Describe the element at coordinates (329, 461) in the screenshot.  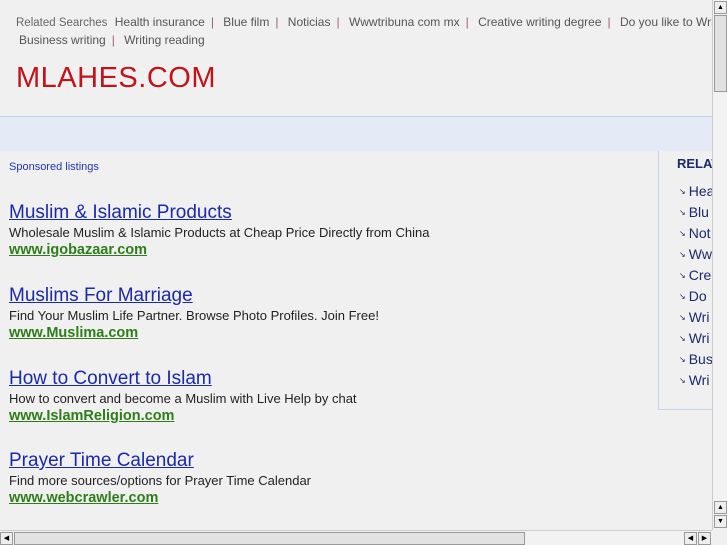
I see `ad-title: Prayer Time Calendar` at that location.